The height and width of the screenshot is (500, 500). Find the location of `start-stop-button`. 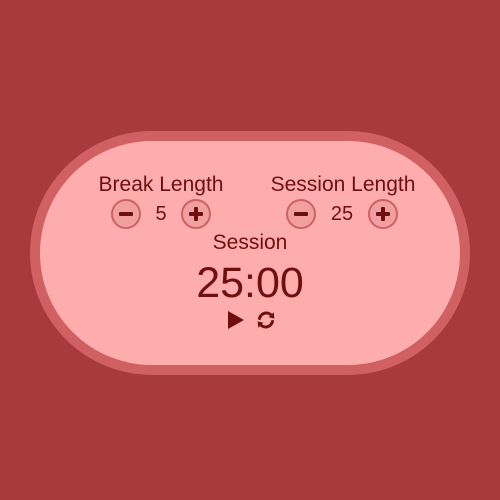

start-stop-button is located at coordinates (236, 320).